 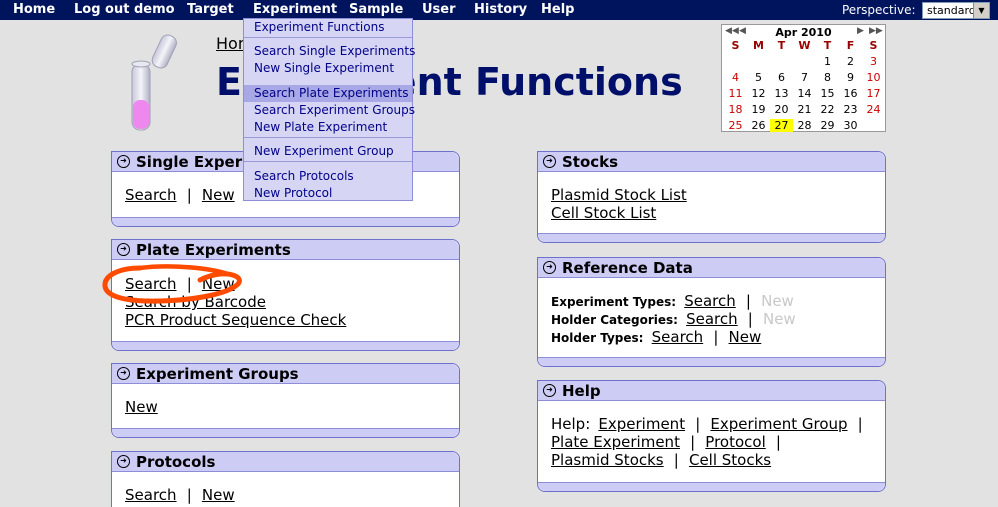 I want to click on holder-types-search-link: Search, so click(x=678, y=337).